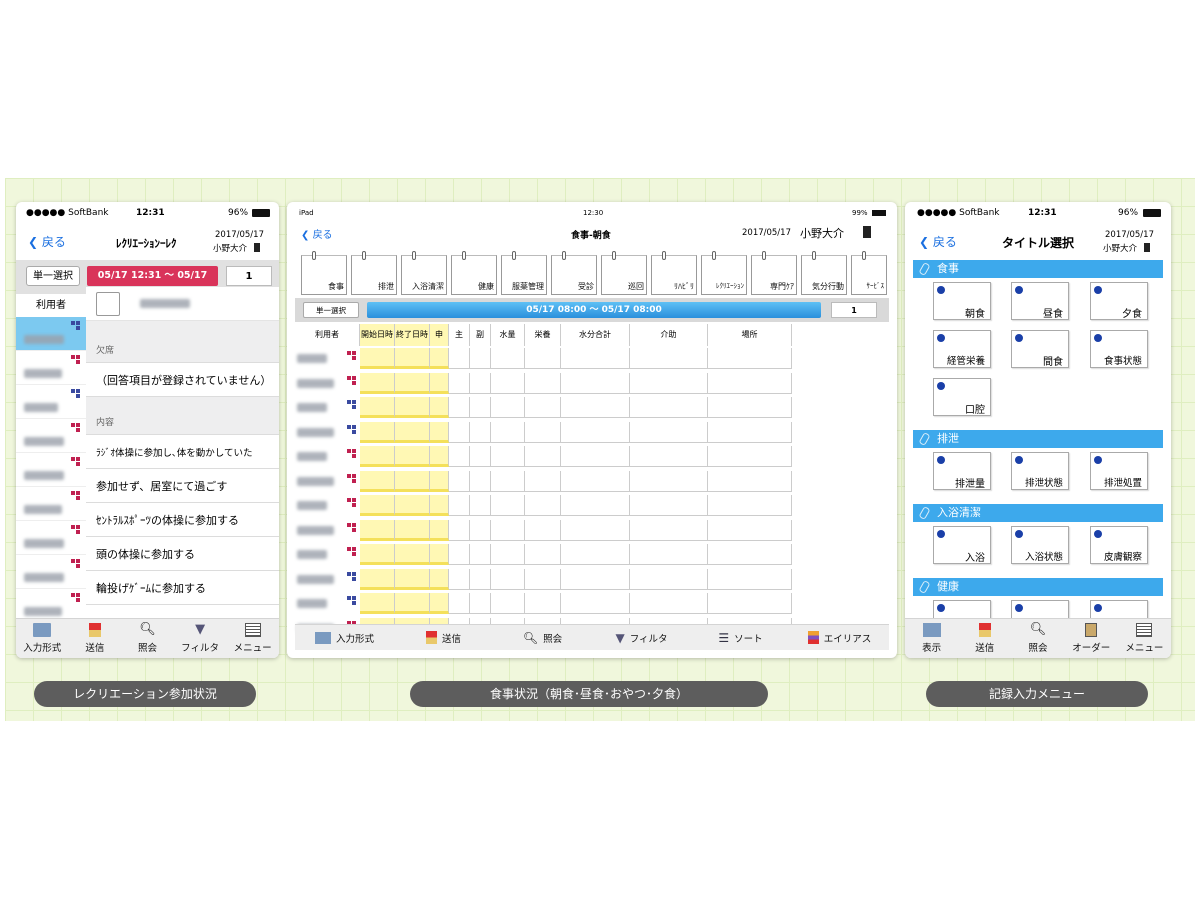 This screenshot has width=1200, height=900. Describe the element at coordinates (1040, 471) in the screenshot. I see `title-card: 排泄状態` at that location.